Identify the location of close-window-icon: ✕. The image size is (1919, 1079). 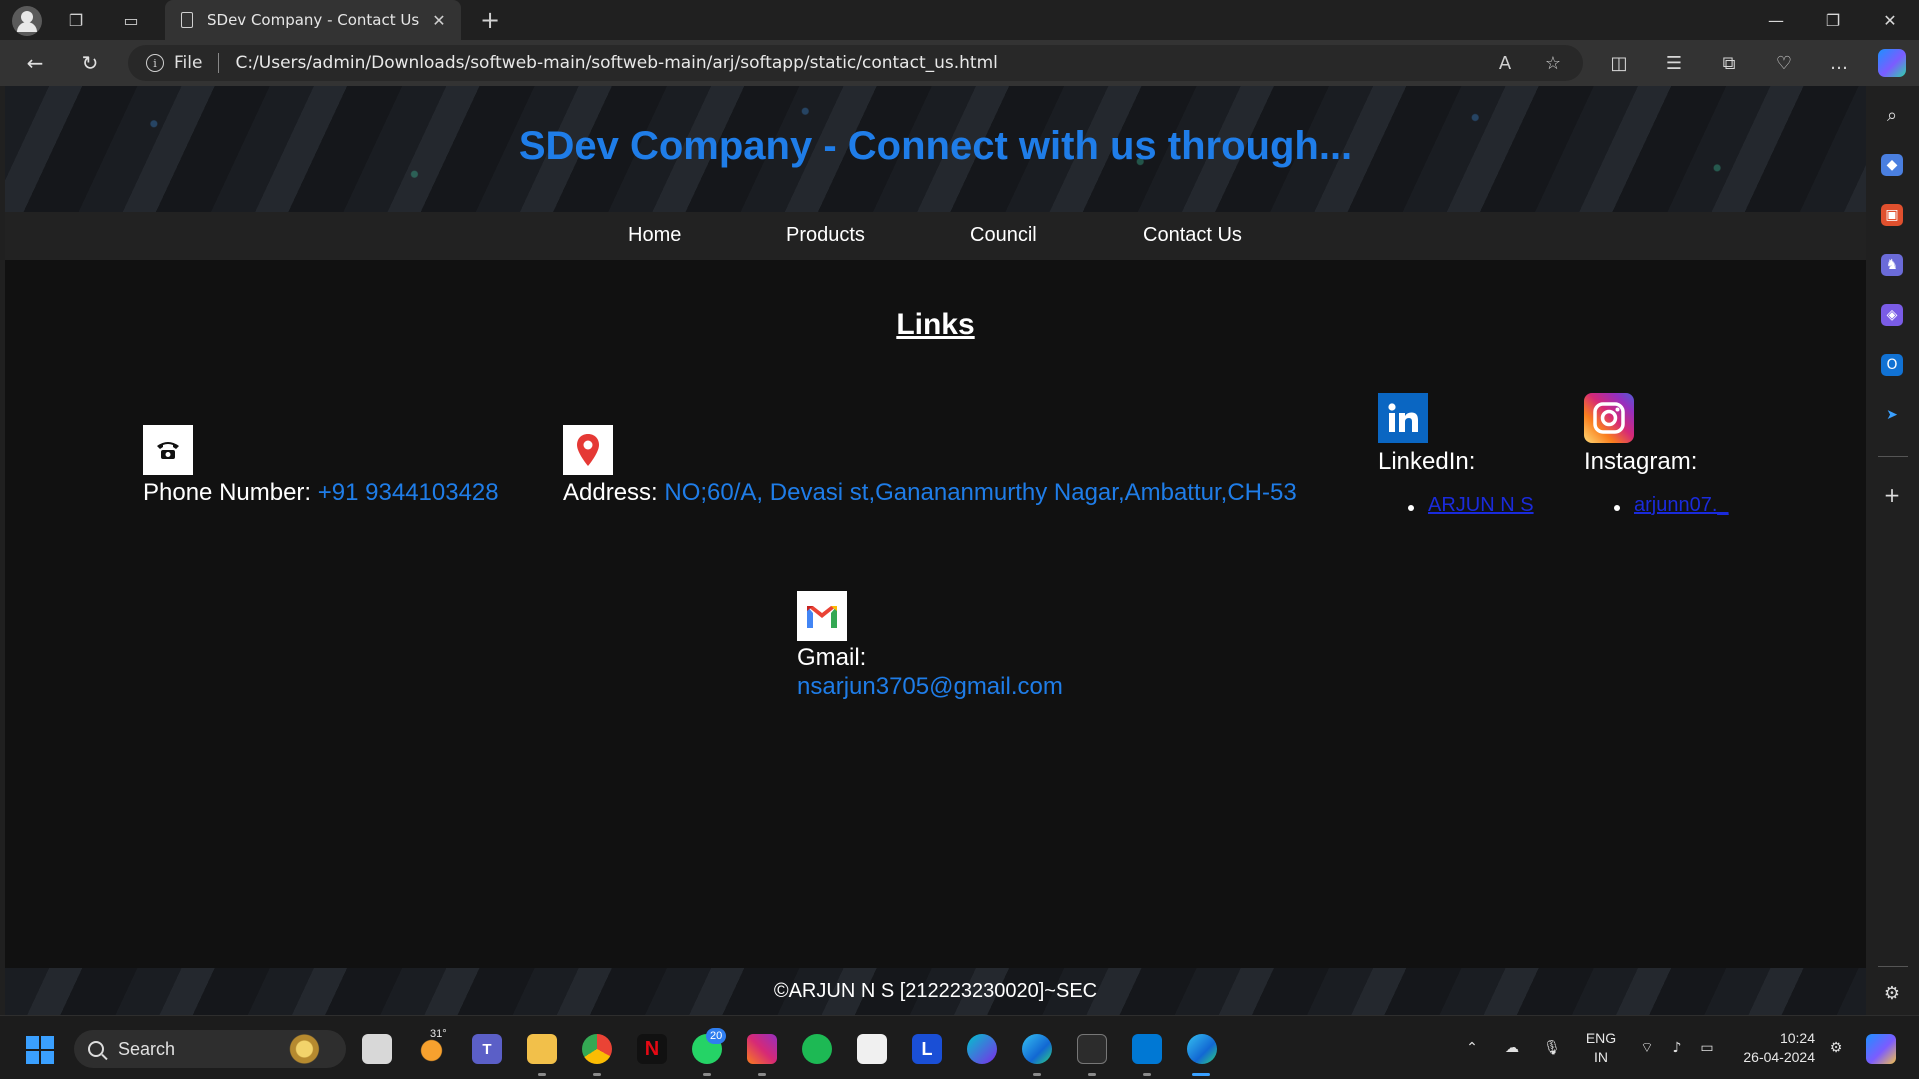
(1890, 20).